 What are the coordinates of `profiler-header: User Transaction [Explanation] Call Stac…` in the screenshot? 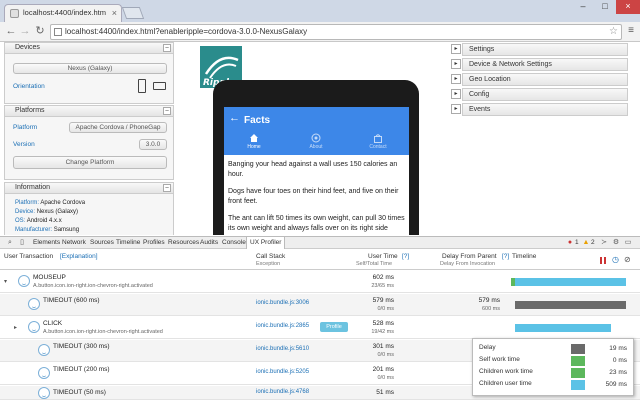 It's located at (320, 260).